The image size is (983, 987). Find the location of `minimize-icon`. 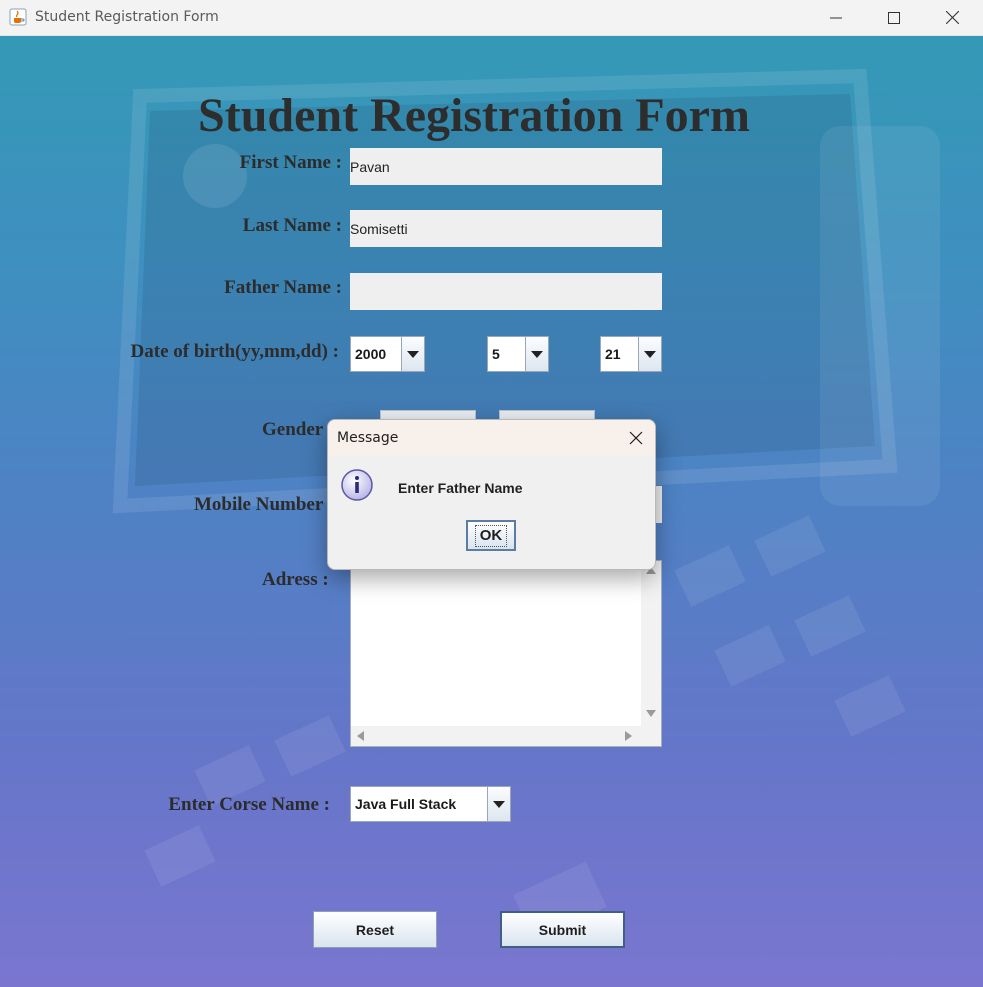

minimize-icon is located at coordinates (836, 17).